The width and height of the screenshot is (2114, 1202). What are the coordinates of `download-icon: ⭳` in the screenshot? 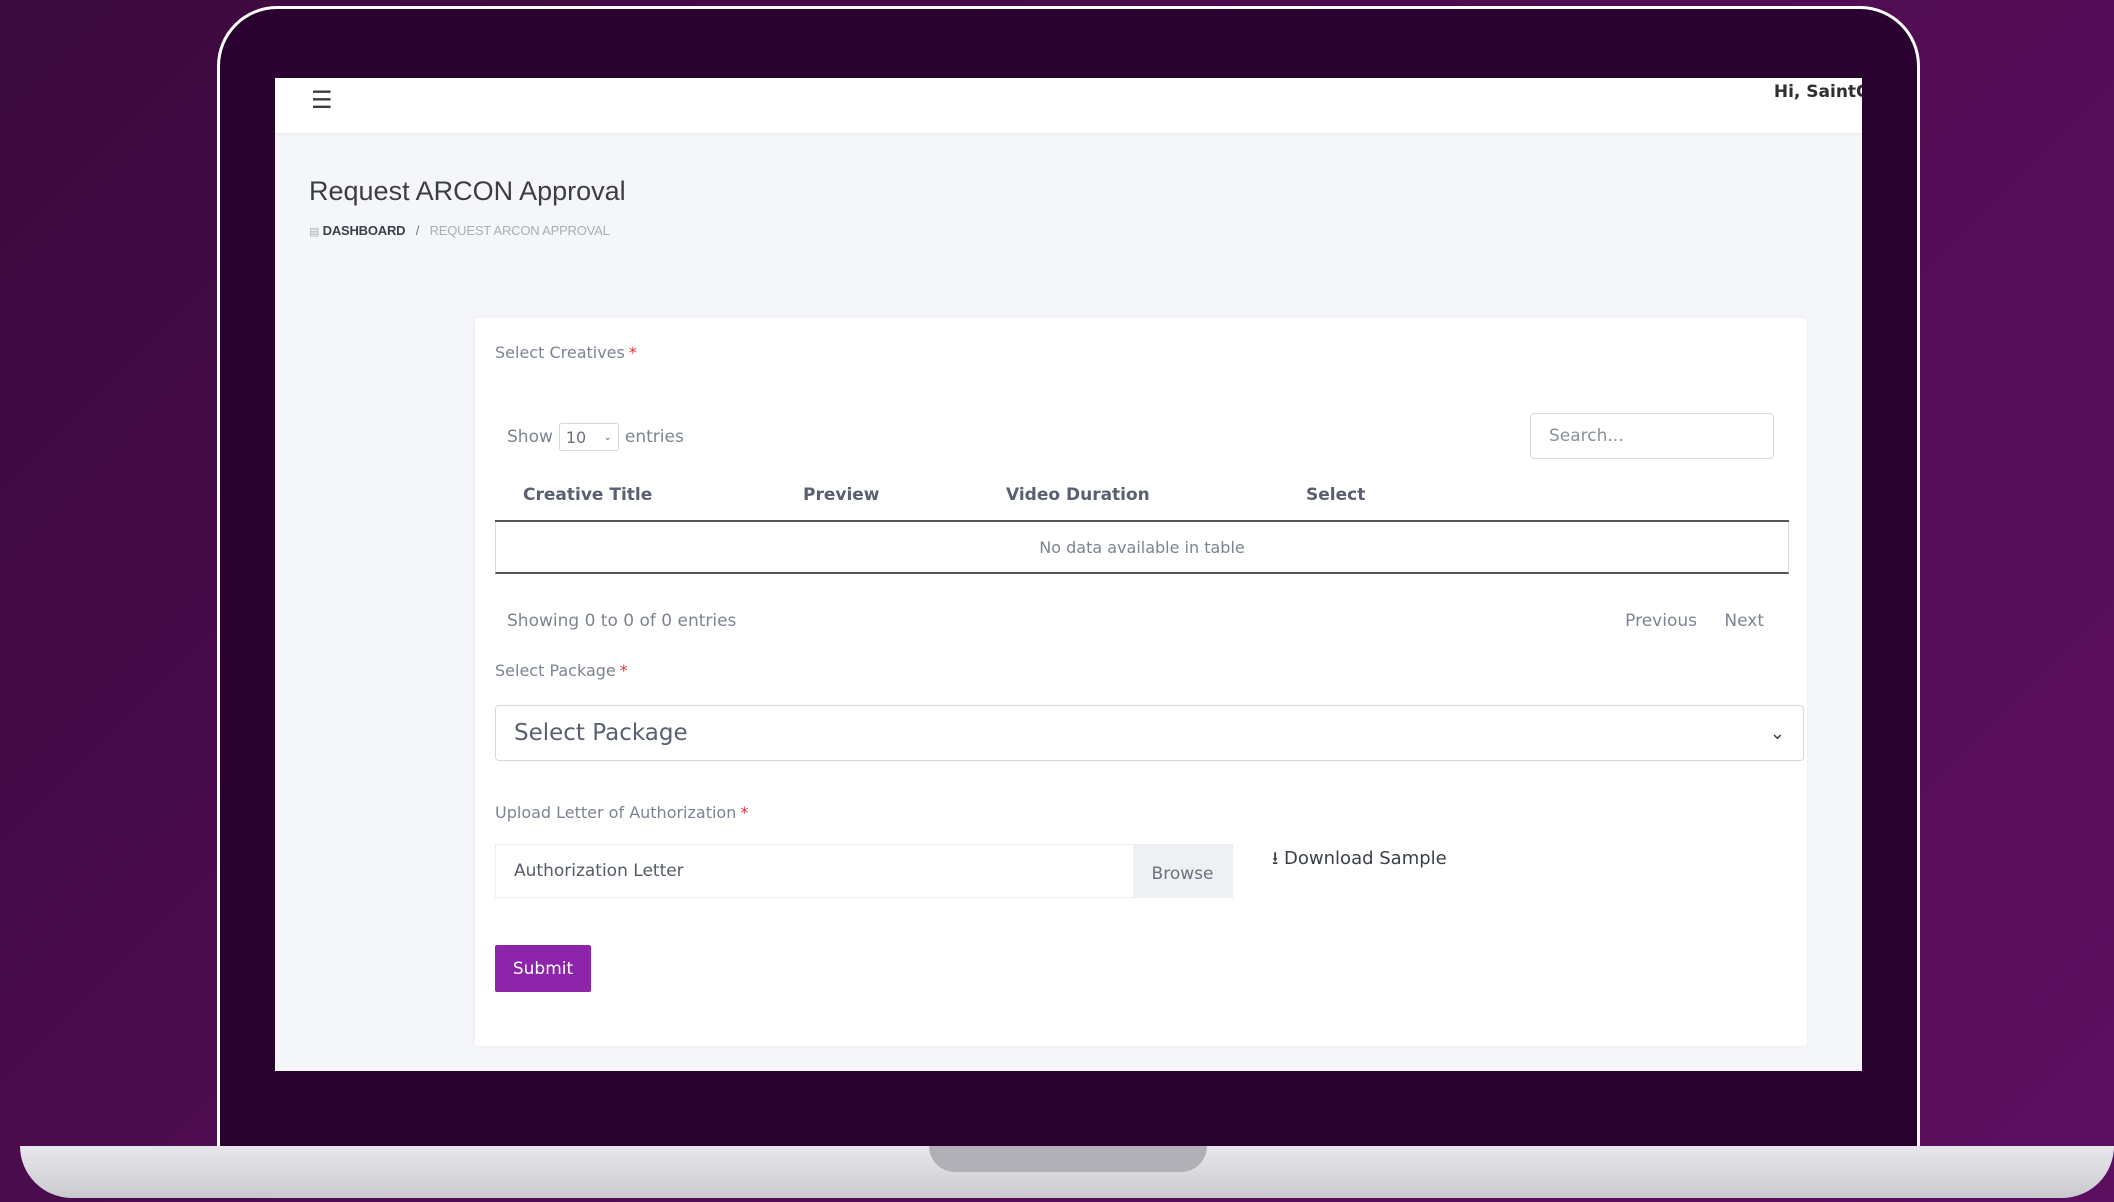 It's located at (1275, 858).